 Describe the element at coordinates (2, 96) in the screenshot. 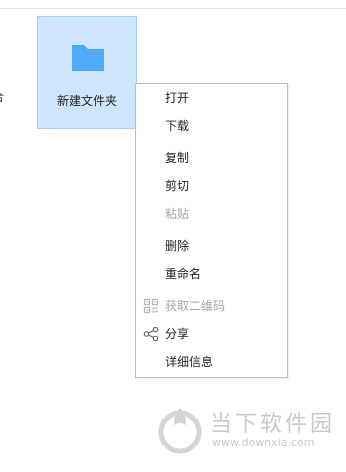

I see `adjacent-item-label-fragment: 合` at that location.